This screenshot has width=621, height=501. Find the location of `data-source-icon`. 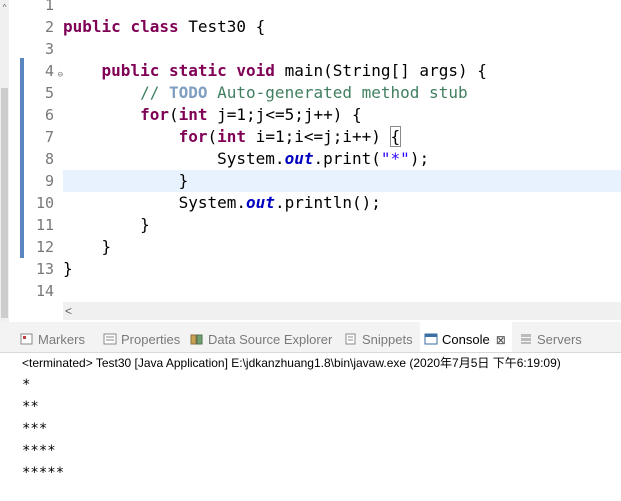

data-source-icon is located at coordinates (197, 334).